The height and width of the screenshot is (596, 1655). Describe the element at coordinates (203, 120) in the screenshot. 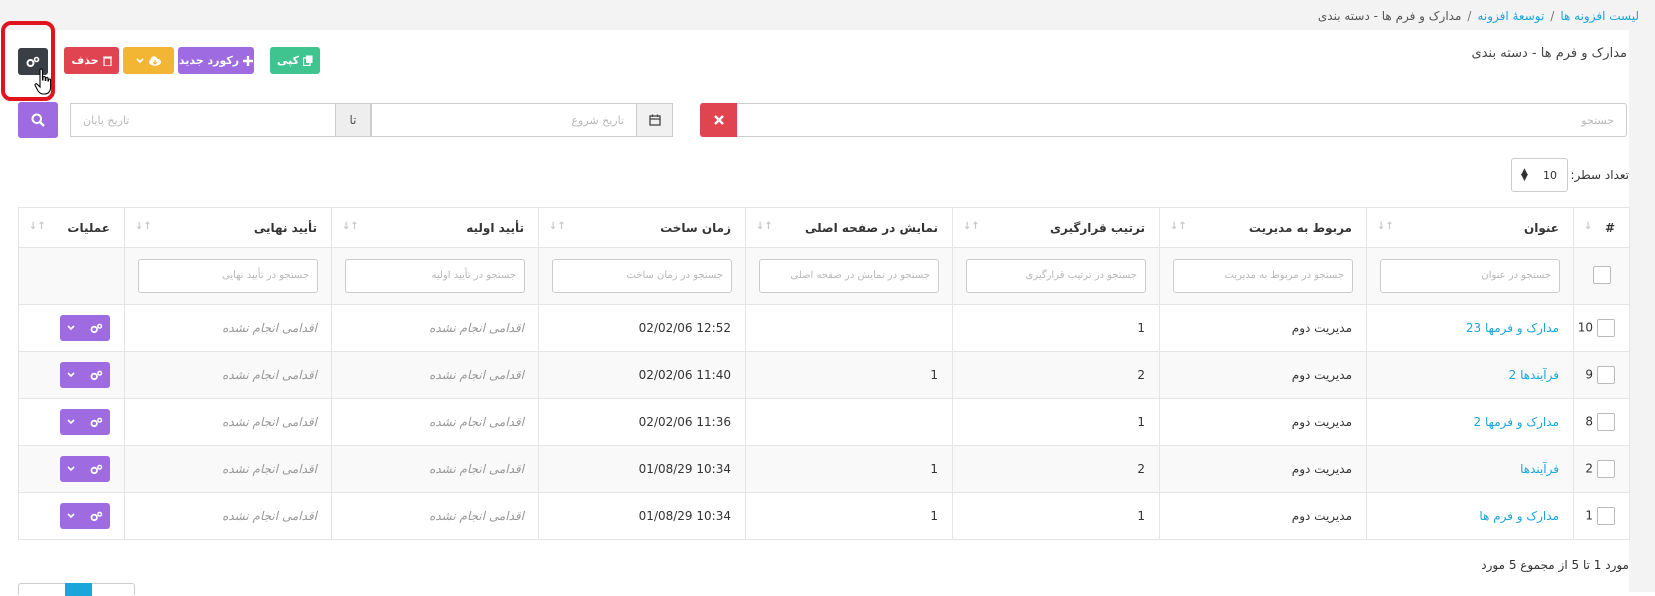

I see `end-date-input: تاریخ پایان` at that location.